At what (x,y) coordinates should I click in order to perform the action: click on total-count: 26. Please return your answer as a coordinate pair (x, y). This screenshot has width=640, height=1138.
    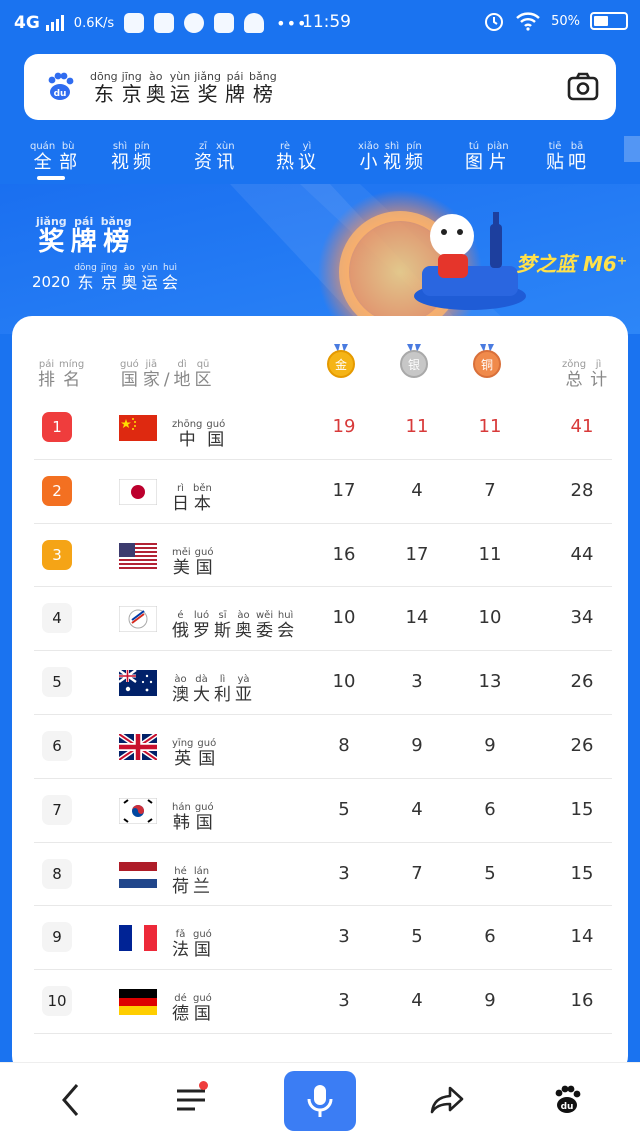
    Looking at the image, I should click on (582, 682).